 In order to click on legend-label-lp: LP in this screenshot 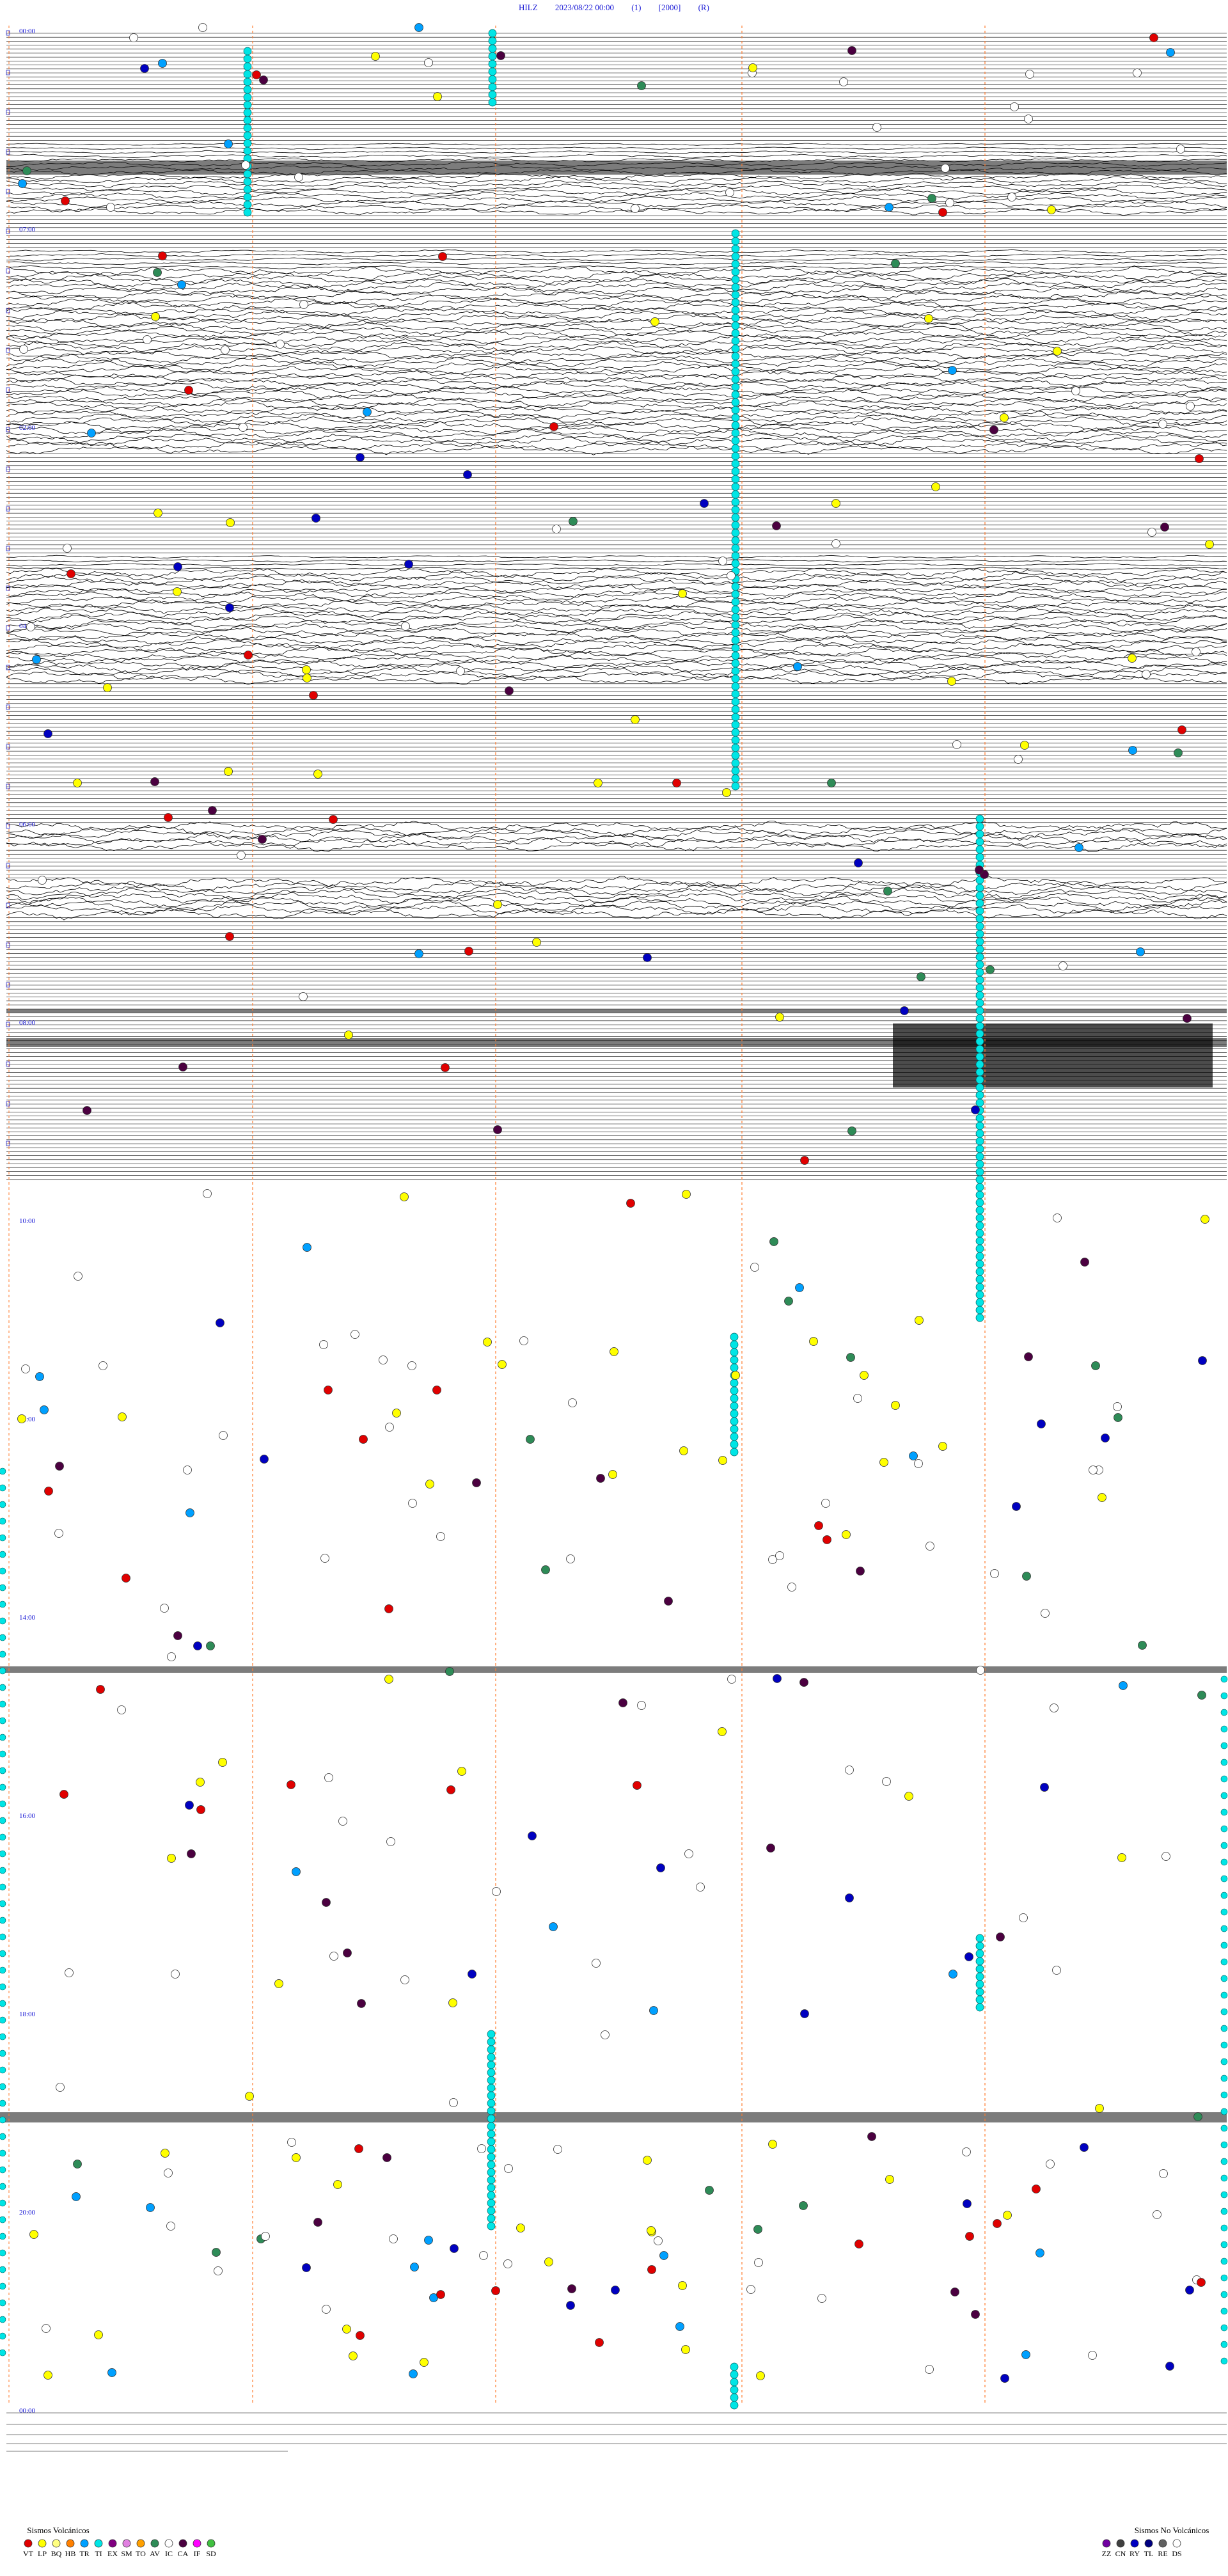, I will do `click(42, 2553)`.